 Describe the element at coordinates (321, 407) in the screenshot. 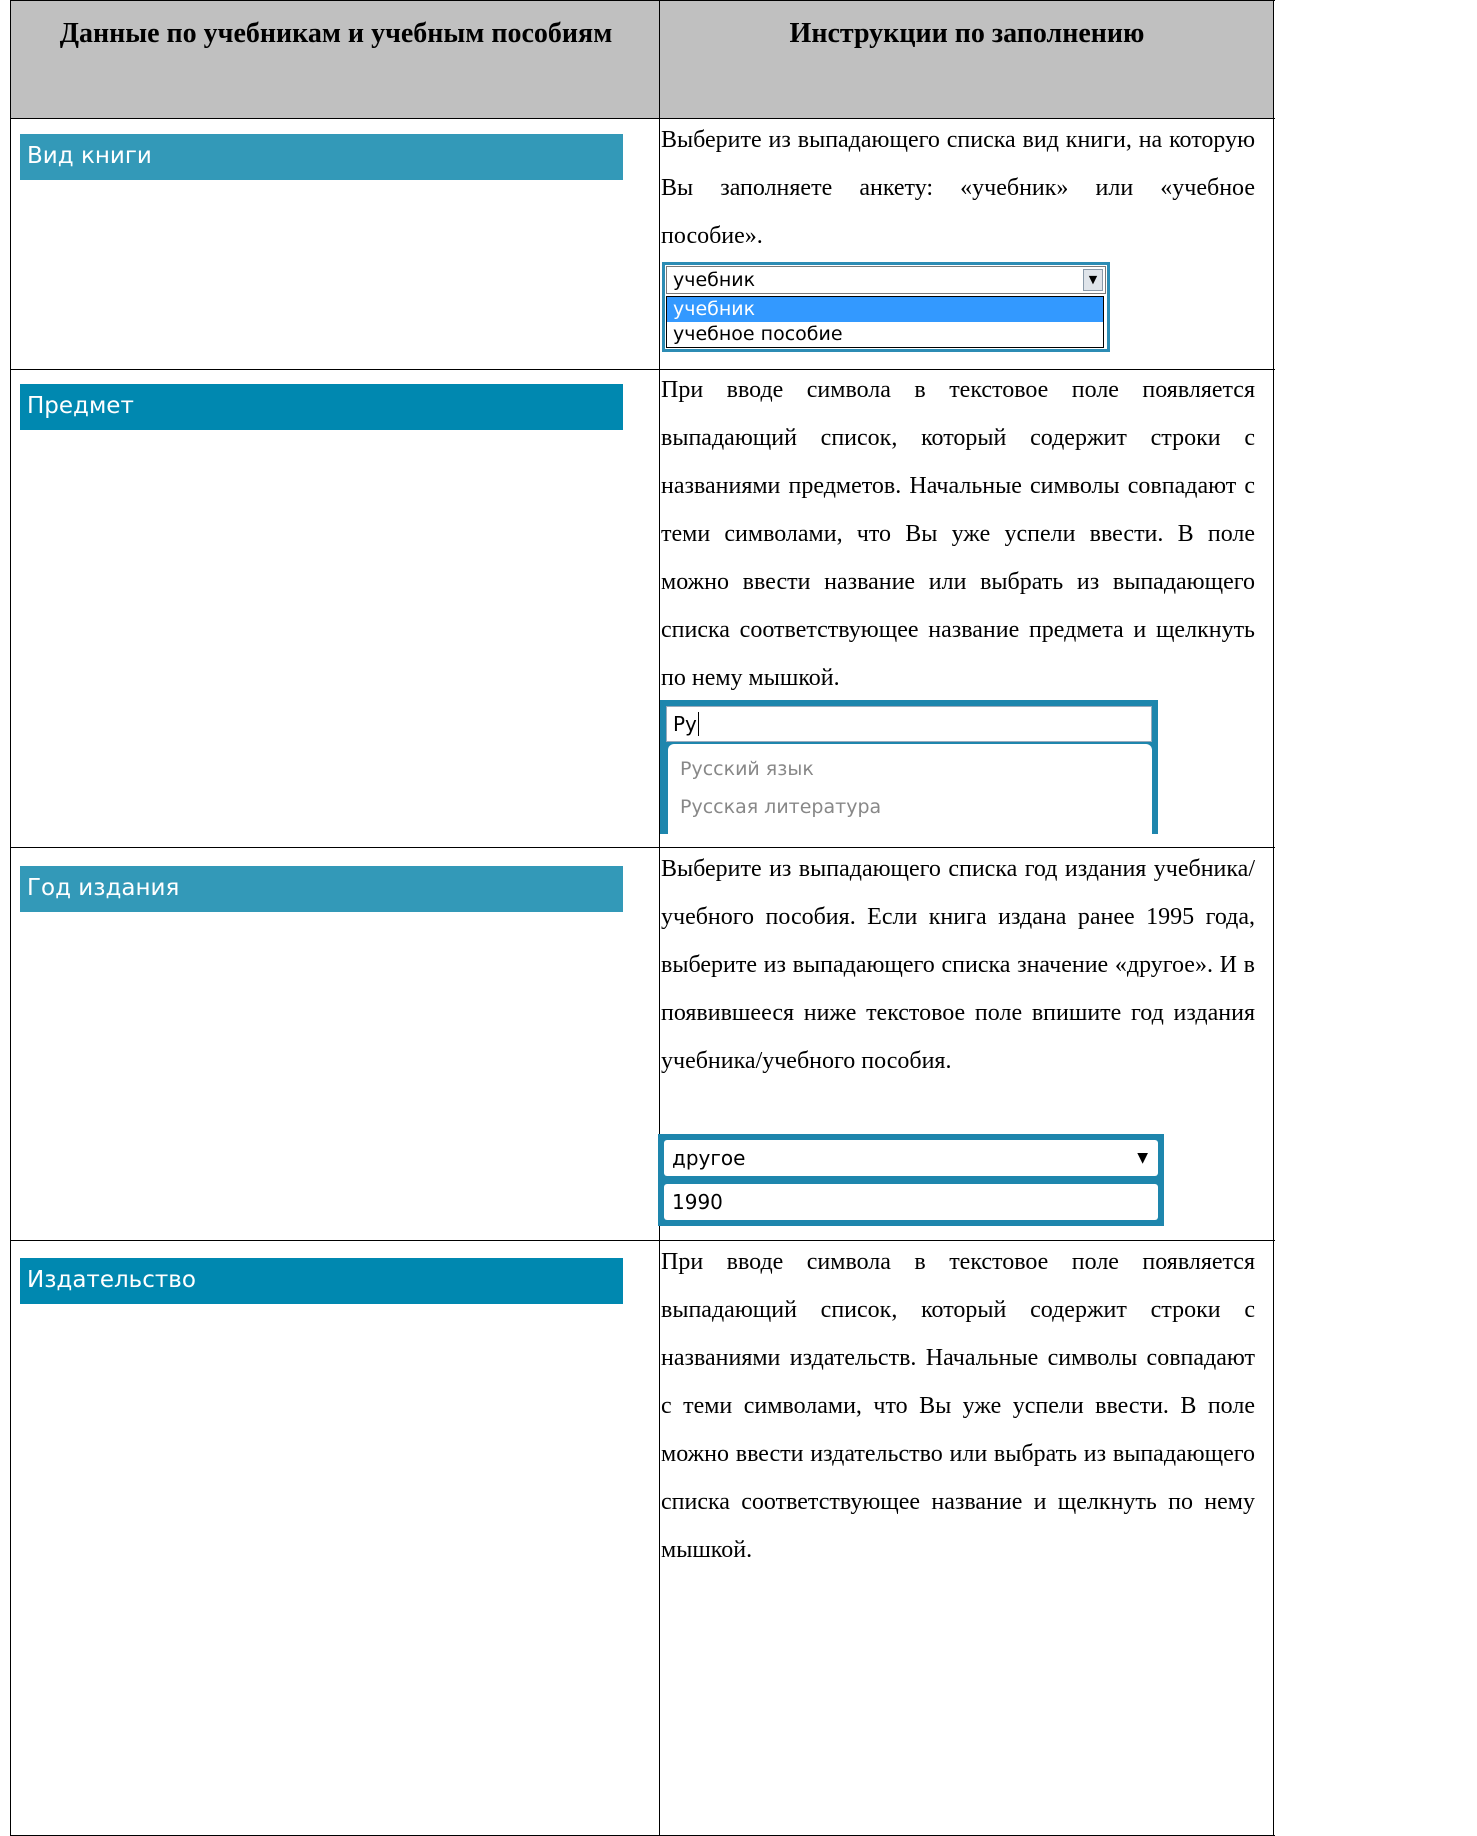

I see `field-label-subject: Предмет` at that location.